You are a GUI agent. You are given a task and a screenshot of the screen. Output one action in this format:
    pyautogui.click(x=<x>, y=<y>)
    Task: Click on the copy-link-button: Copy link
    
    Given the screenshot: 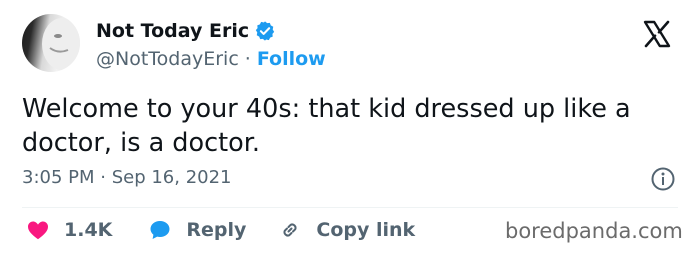 What is the action you would take?
    pyautogui.click(x=346, y=230)
    